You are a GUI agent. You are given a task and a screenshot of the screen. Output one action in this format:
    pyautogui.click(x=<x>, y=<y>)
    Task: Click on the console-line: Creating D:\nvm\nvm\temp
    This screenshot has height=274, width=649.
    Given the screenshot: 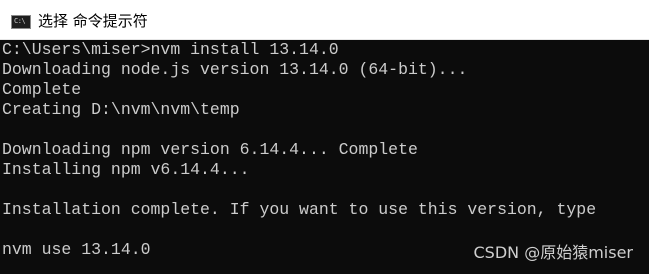 What is the action you would take?
    pyautogui.click(x=121, y=109)
    